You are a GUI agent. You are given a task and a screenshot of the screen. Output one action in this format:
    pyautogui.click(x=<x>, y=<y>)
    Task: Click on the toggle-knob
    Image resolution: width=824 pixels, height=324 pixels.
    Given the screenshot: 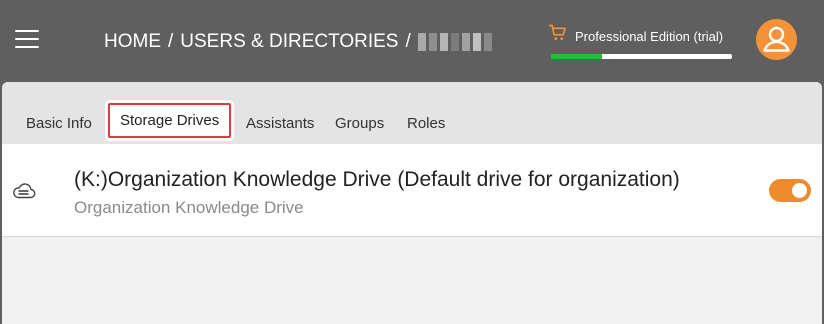 What is the action you would take?
    pyautogui.click(x=799, y=190)
    